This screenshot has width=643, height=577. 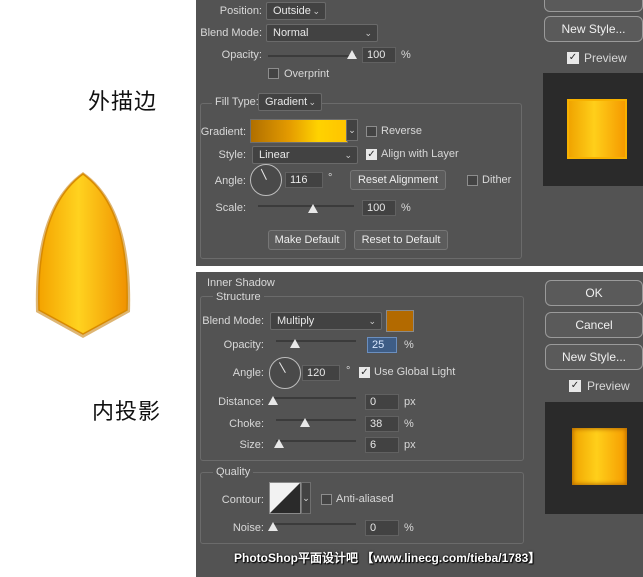 What do you see at coordinates (330, 178) in the screenshot?
I see `angle-unit: °` at bounding box center [330, 178].